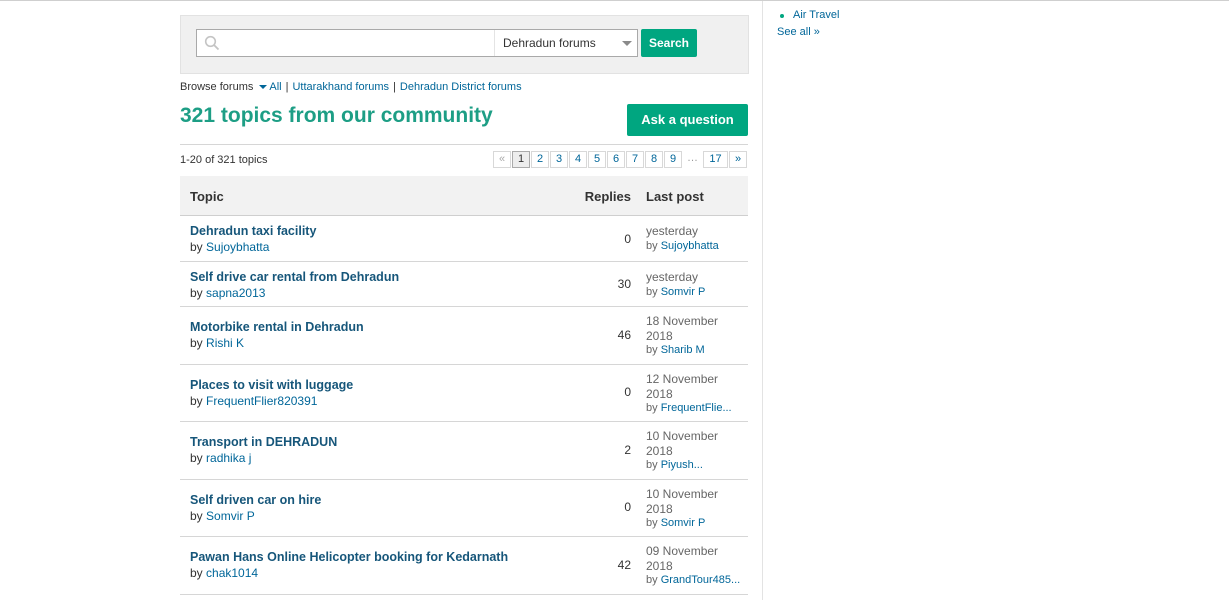 The image size is (1229, 600). What do you see at coordinates (277, 327) in the screenshot?
I see `topic-title-link: Motorbike rental in Dehradun` at bounding box center [277, 327].